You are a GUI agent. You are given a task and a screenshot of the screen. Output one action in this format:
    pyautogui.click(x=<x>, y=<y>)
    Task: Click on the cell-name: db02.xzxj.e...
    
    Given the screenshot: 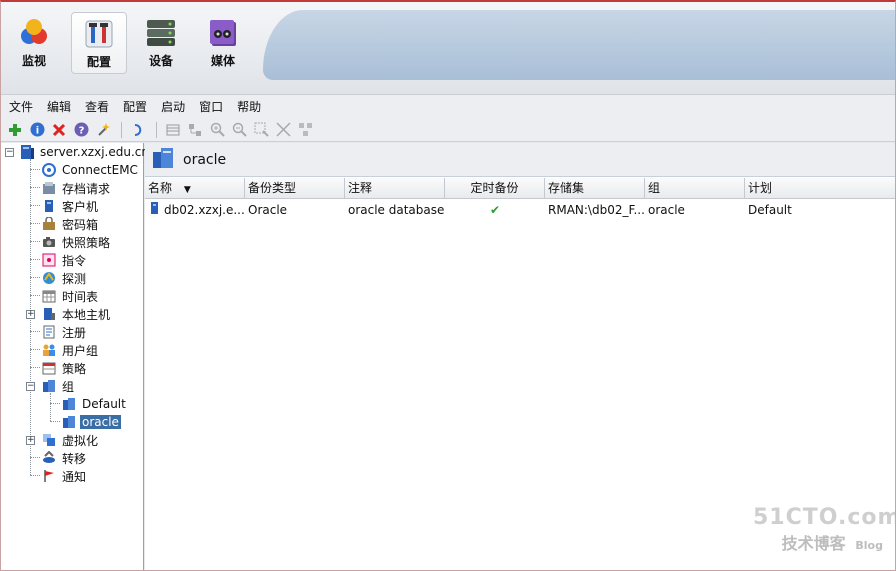 What is the action you would take?
    pyautogui.click(x=196, y=210)
    